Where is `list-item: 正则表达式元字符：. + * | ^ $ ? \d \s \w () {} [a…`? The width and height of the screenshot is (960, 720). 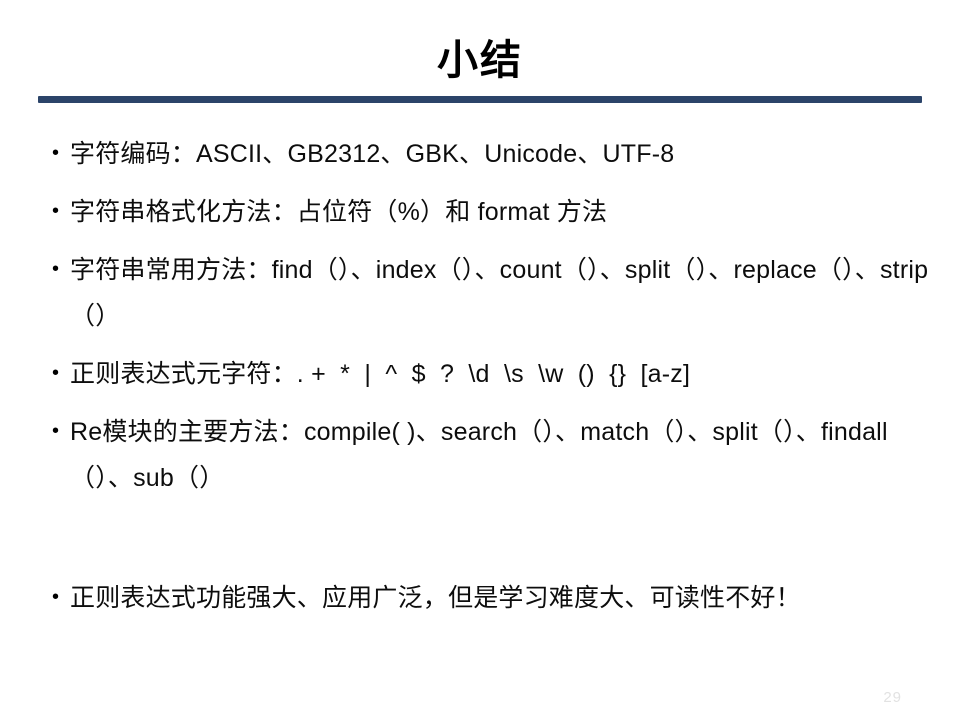 list-item: 正则表达式元字符：. + * | ^ $ ? \d \s \w () {} [a… is located at coordinates (497, 374).